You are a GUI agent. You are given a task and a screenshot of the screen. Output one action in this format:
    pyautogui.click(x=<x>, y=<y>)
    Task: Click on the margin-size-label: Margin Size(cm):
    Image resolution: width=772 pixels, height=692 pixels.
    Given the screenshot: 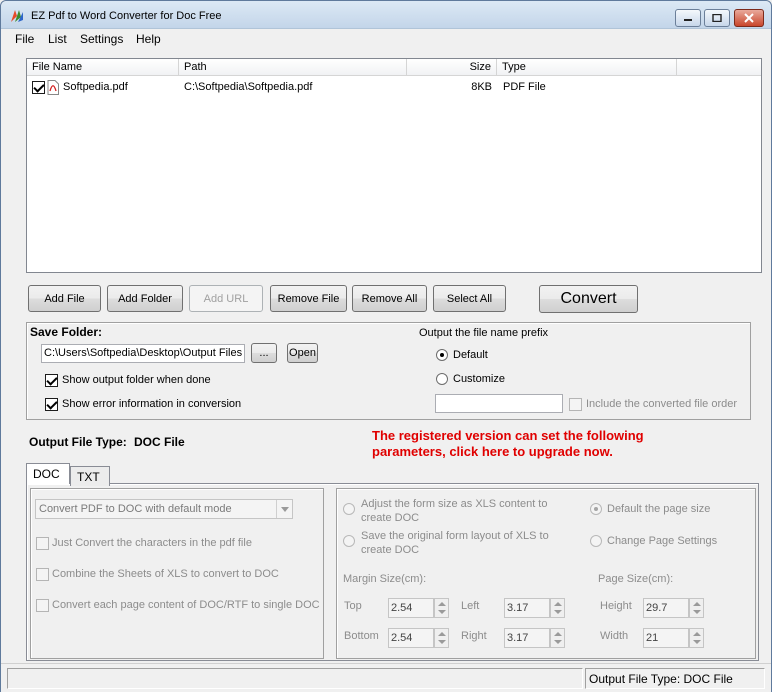 What is the action you would take?
    pyautogui.click(x=385, y=579)
    